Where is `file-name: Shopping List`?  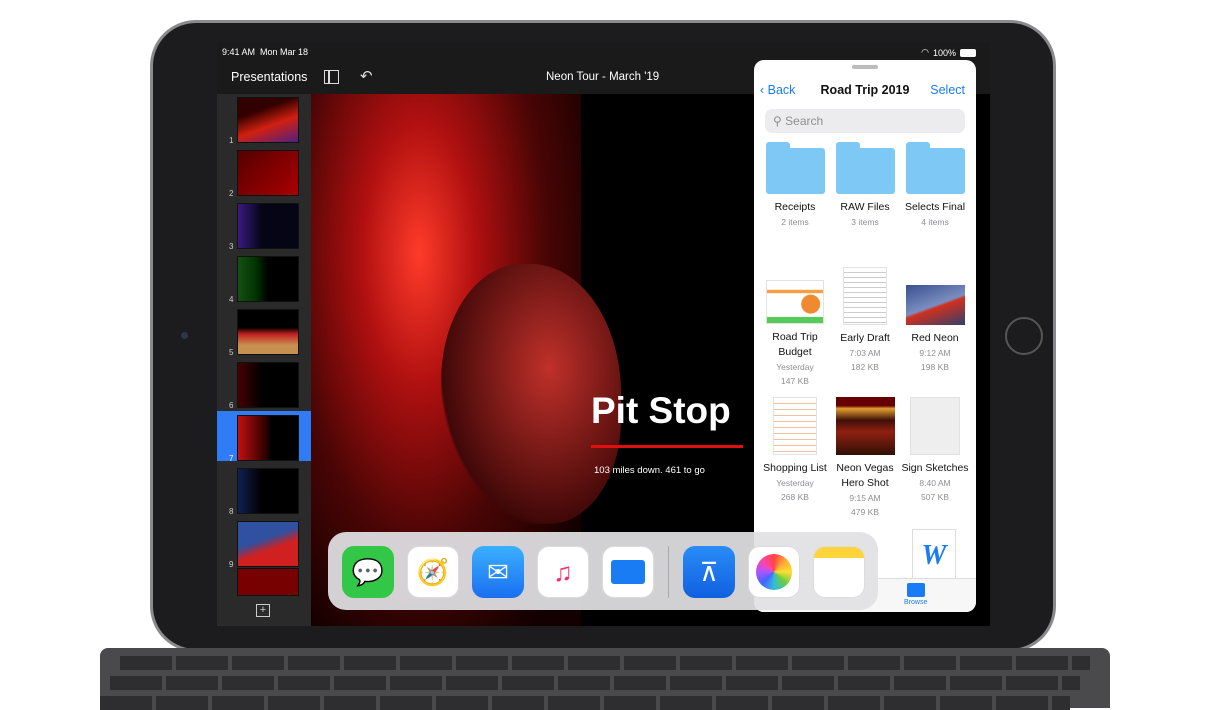 file-name: Shopping List is located at coordinates (795, 468).